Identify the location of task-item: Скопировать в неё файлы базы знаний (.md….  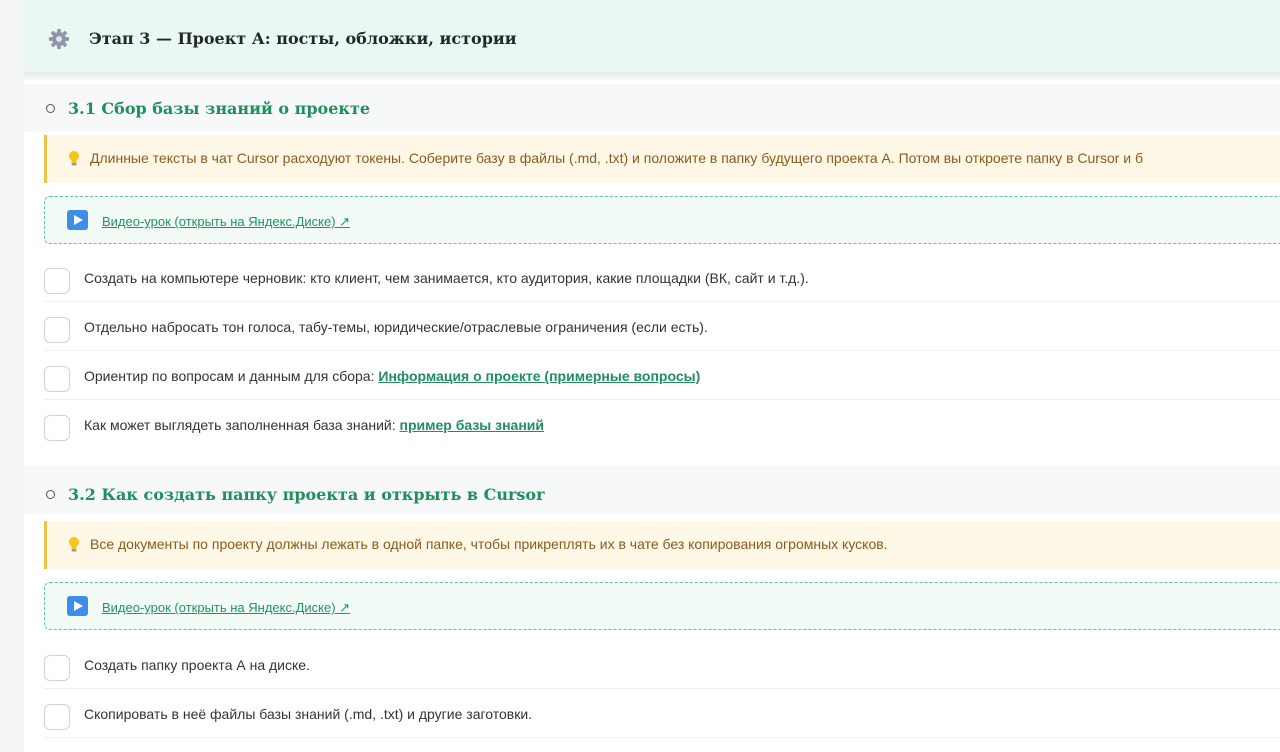
(662, 714).